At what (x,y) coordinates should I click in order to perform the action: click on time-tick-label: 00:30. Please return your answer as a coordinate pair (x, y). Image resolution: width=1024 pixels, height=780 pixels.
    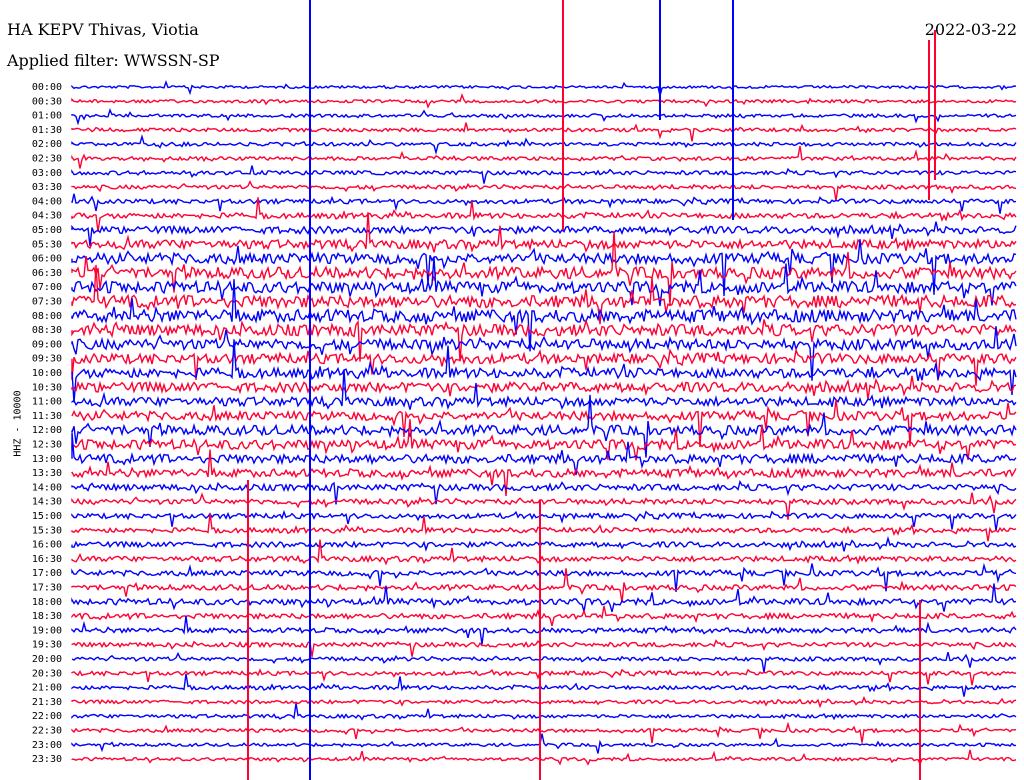
    Looking at the image, I should click on (47, 101).